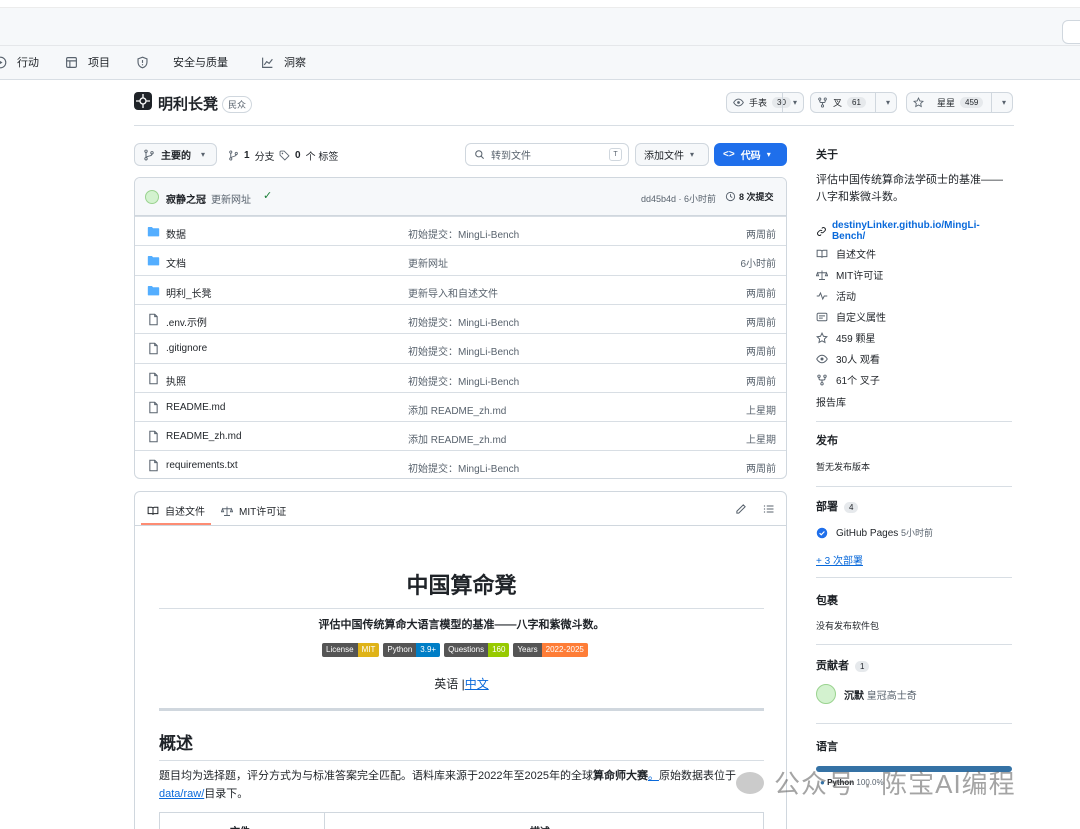 This screenshot has height=829, width=1080. What do you see at coordinates (189, 292) in the screenshot?
I see `file-name: 明利_长凳` at bounding box center [189, 292].